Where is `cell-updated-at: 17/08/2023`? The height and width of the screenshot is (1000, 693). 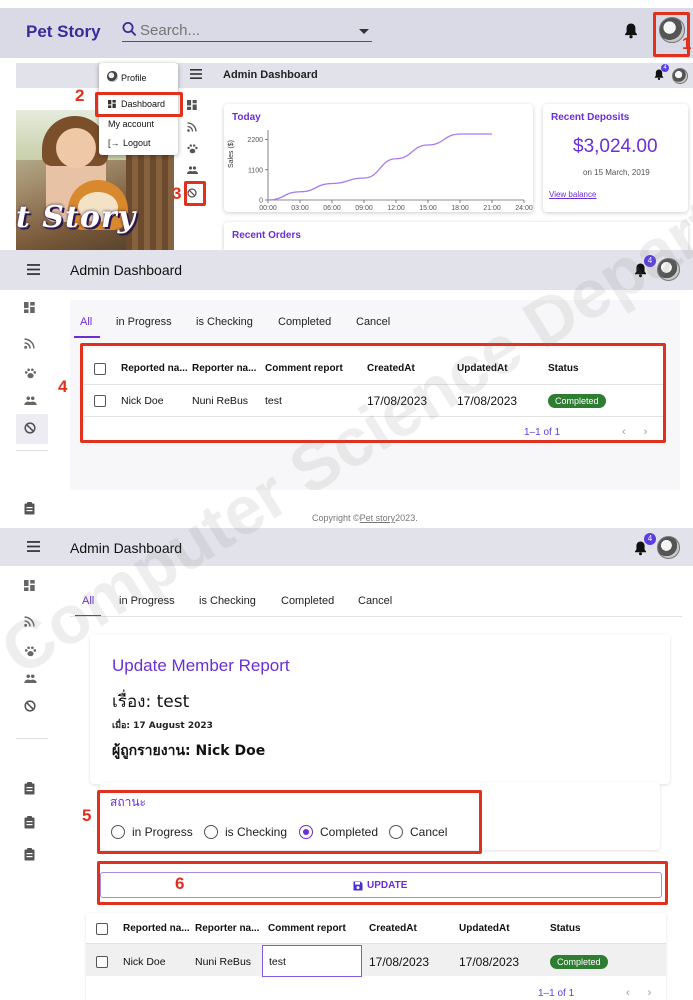
cell-updated-at: 17/08/2023 is located at coordinates (487, 401).